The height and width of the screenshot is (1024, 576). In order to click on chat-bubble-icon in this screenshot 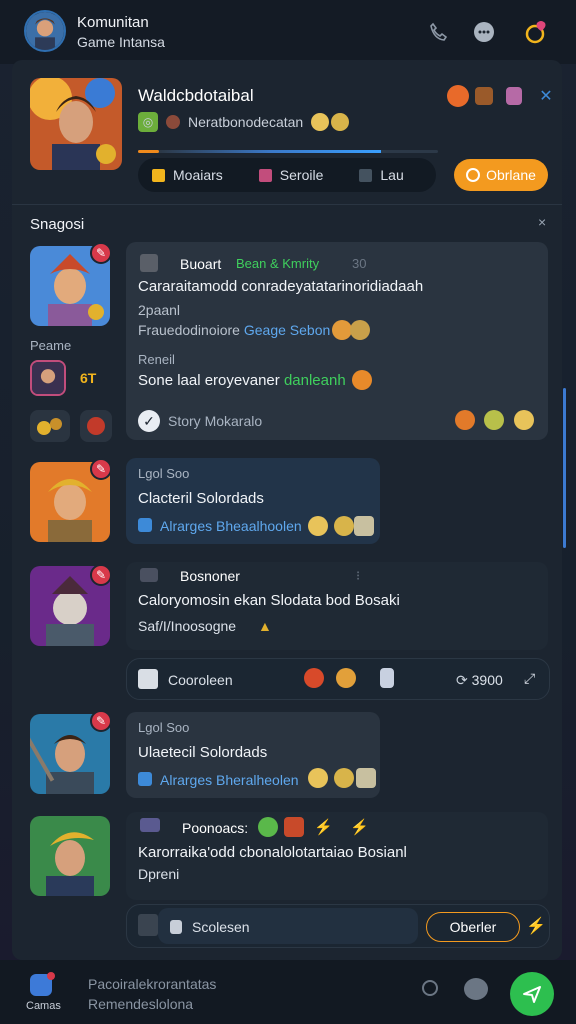, I will do `click(476, 989)`.